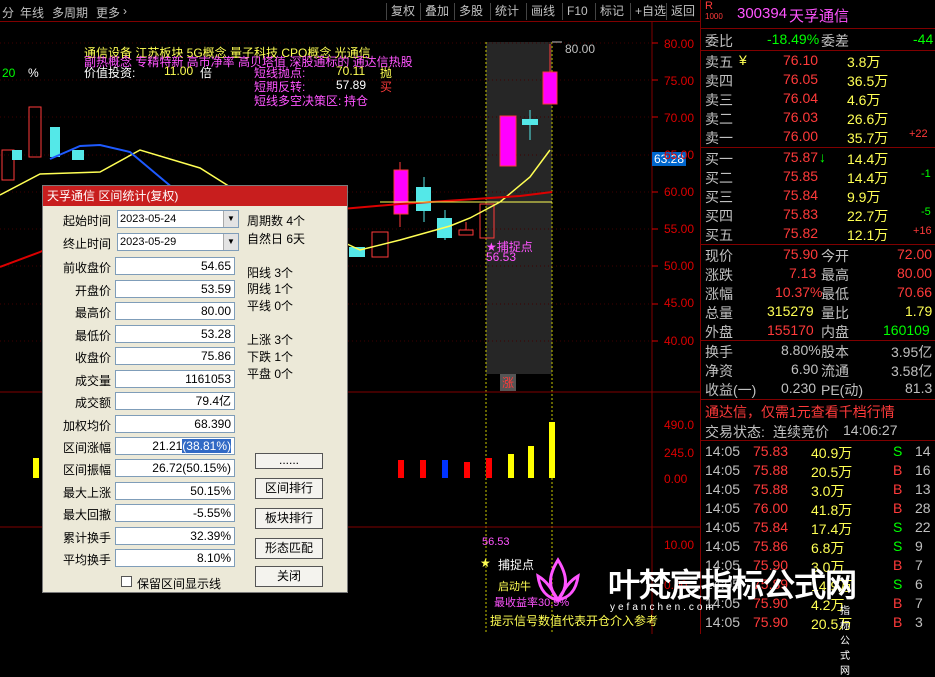 This screenshot has width=935, height=677. Describe the element at coordinates (818, 157) in the screenshot. I see `bid-row: 买一 75.87 ↓ 14.4万` at that location.